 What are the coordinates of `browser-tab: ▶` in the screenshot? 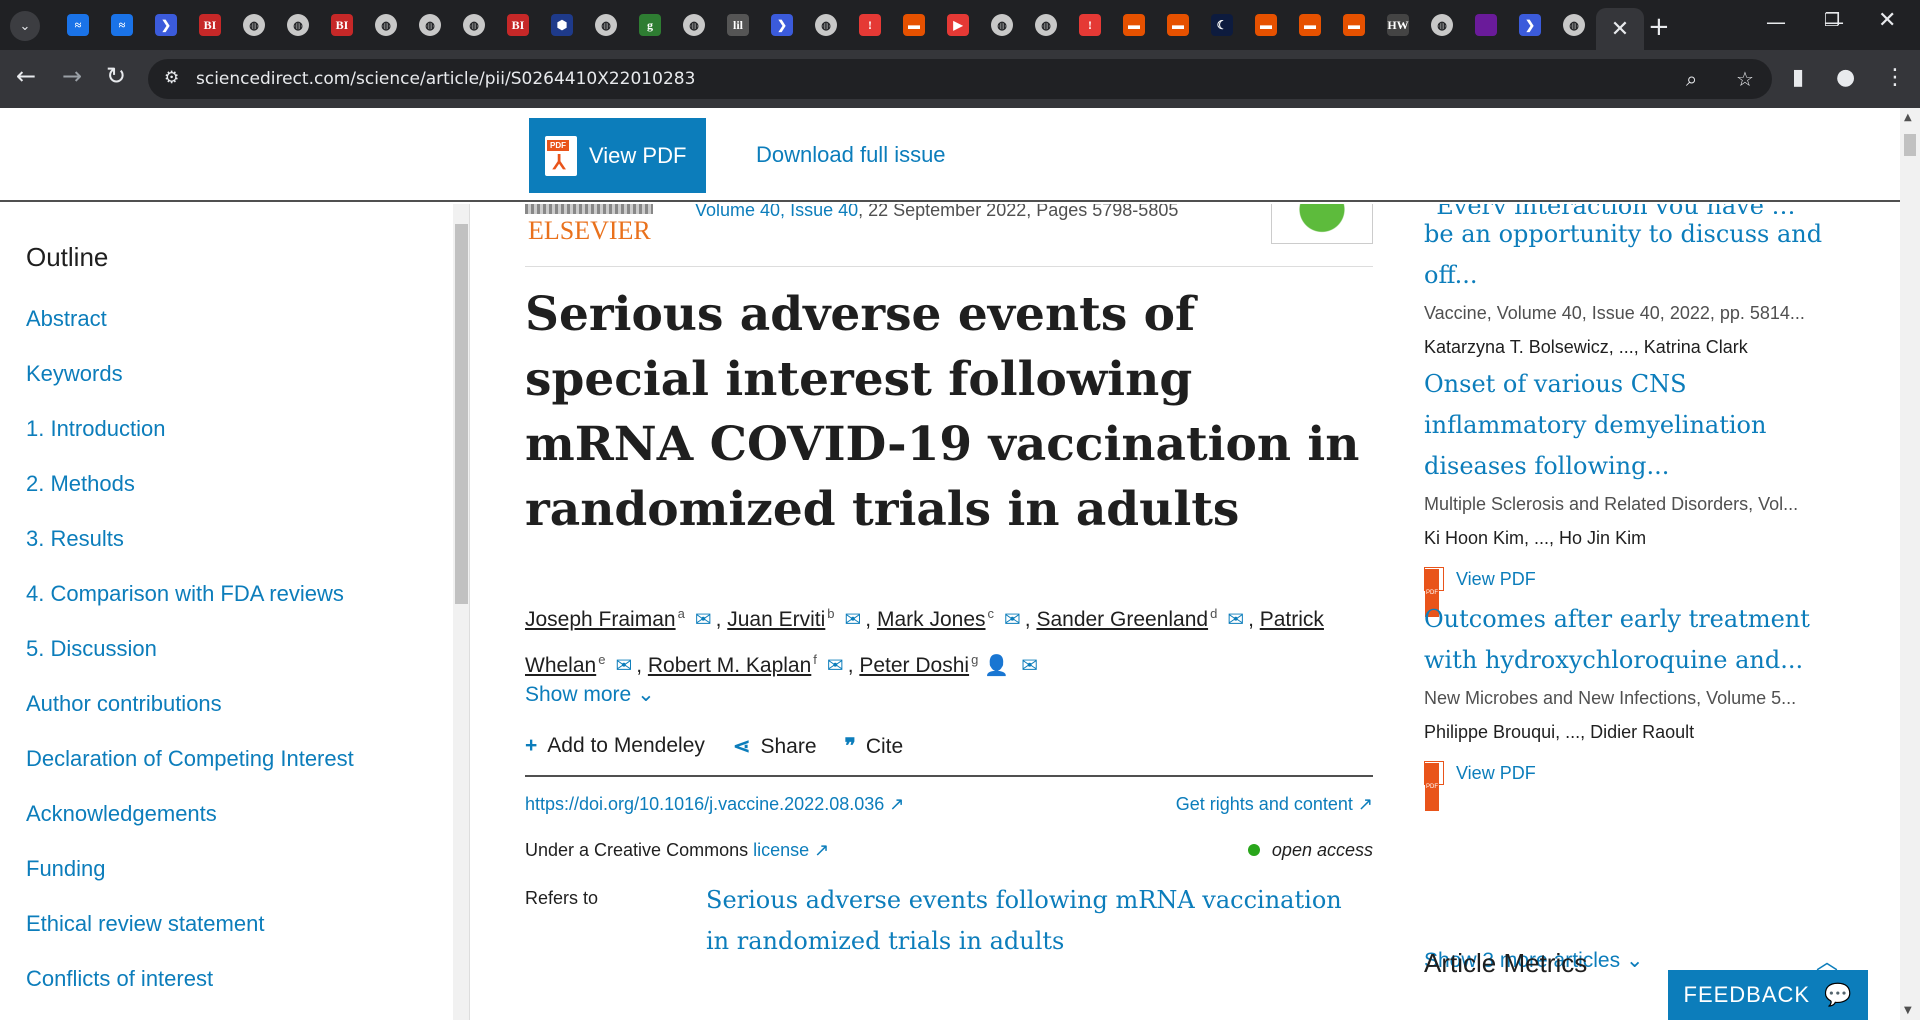 It's located at (958, 25).